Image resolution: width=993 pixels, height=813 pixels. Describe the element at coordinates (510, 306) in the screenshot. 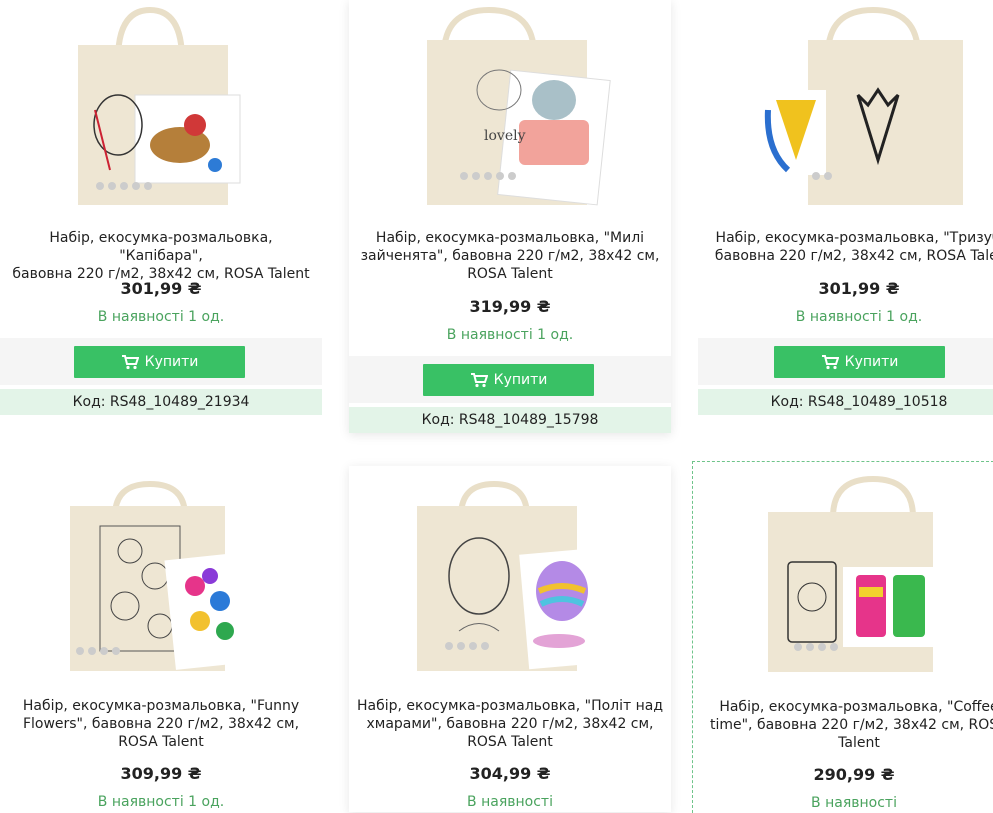

I see `product-price: 319,99 ₴` at that location.